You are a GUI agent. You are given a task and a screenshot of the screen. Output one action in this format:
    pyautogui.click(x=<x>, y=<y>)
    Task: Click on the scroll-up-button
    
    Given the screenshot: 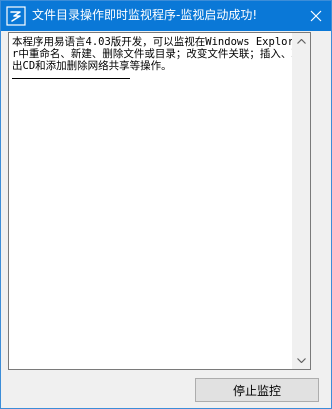 What is the action you would take?
    pyautogui.click(x=301, y=41)
    